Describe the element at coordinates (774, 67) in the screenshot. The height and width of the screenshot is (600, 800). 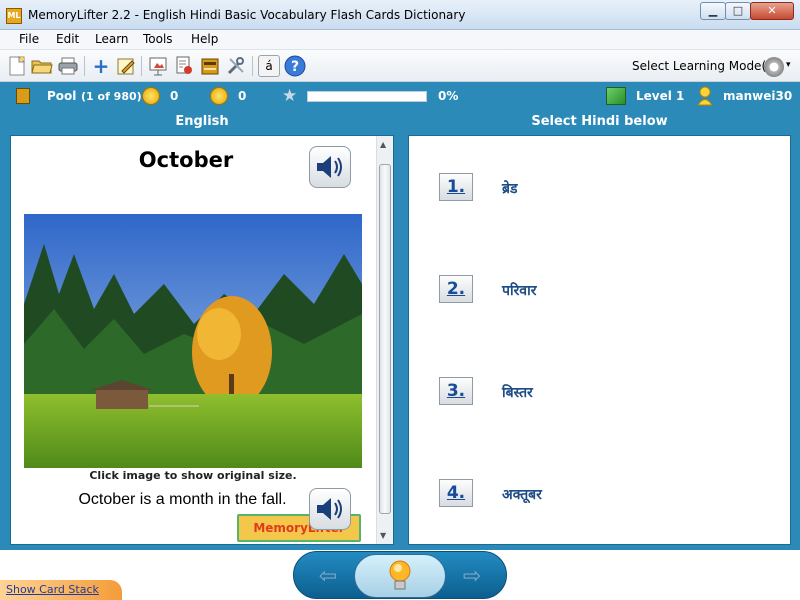
I see `learning-mode-gear-icon` at that location.